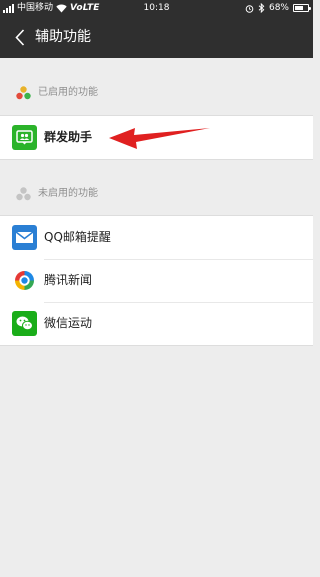 The width and height of the screenshot is (320, 577). What do you see at coordinates (68, 280) in the screenshot?
I see `feature-label: 腾讯新闻` at bounding box center [68, 280].